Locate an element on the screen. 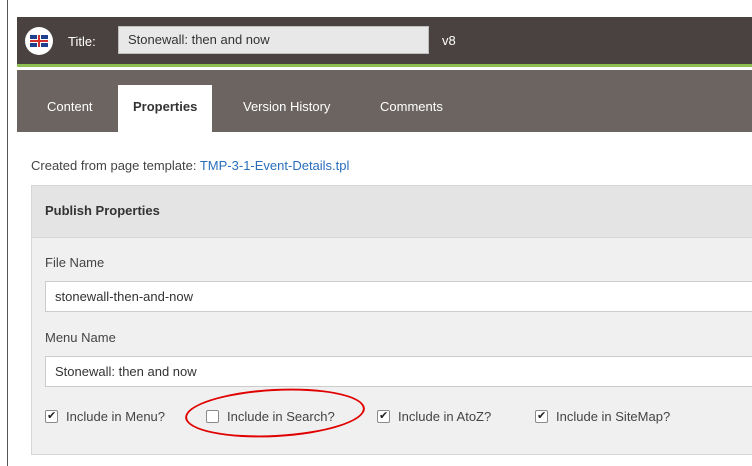 The width and height of the screenshot is (752, 466). template-link: TMP-3-1-Event-Details.tpl is located at coordinates (275, 165).